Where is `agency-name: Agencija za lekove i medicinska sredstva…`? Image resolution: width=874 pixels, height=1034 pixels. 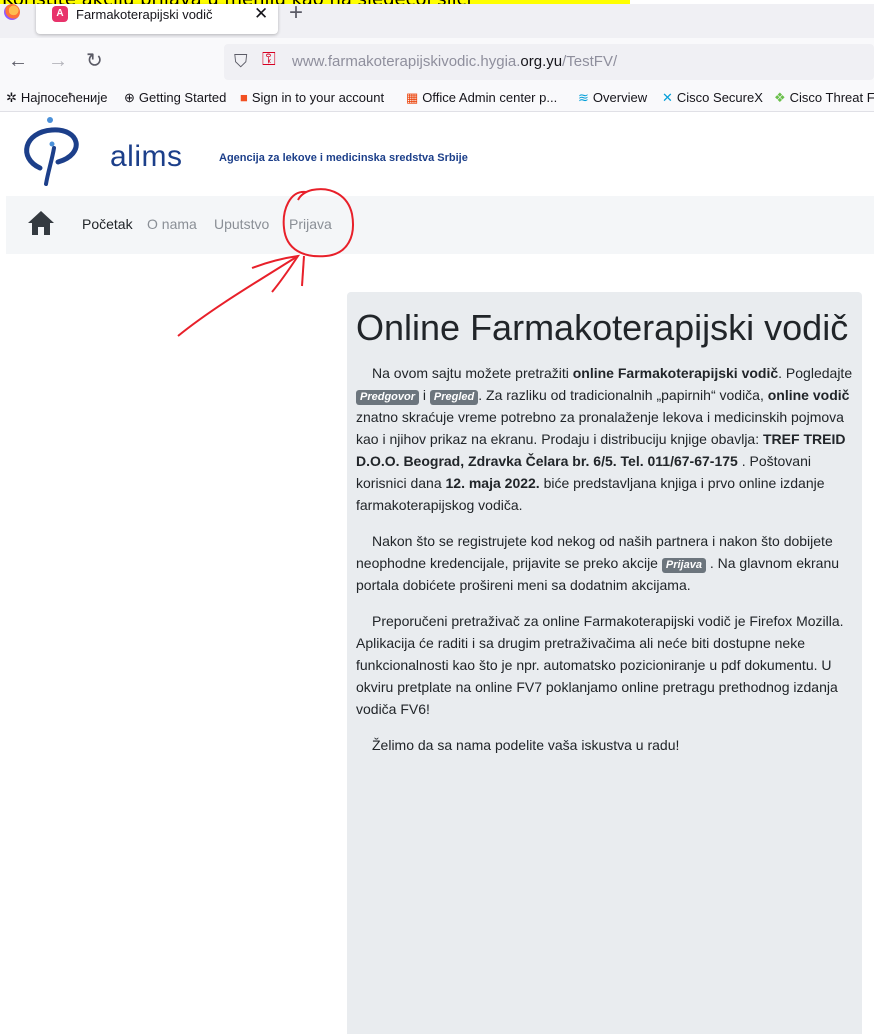
agency-name: Agencija za lekove i medicinska sredstva… is located at coordinates (343, 158).